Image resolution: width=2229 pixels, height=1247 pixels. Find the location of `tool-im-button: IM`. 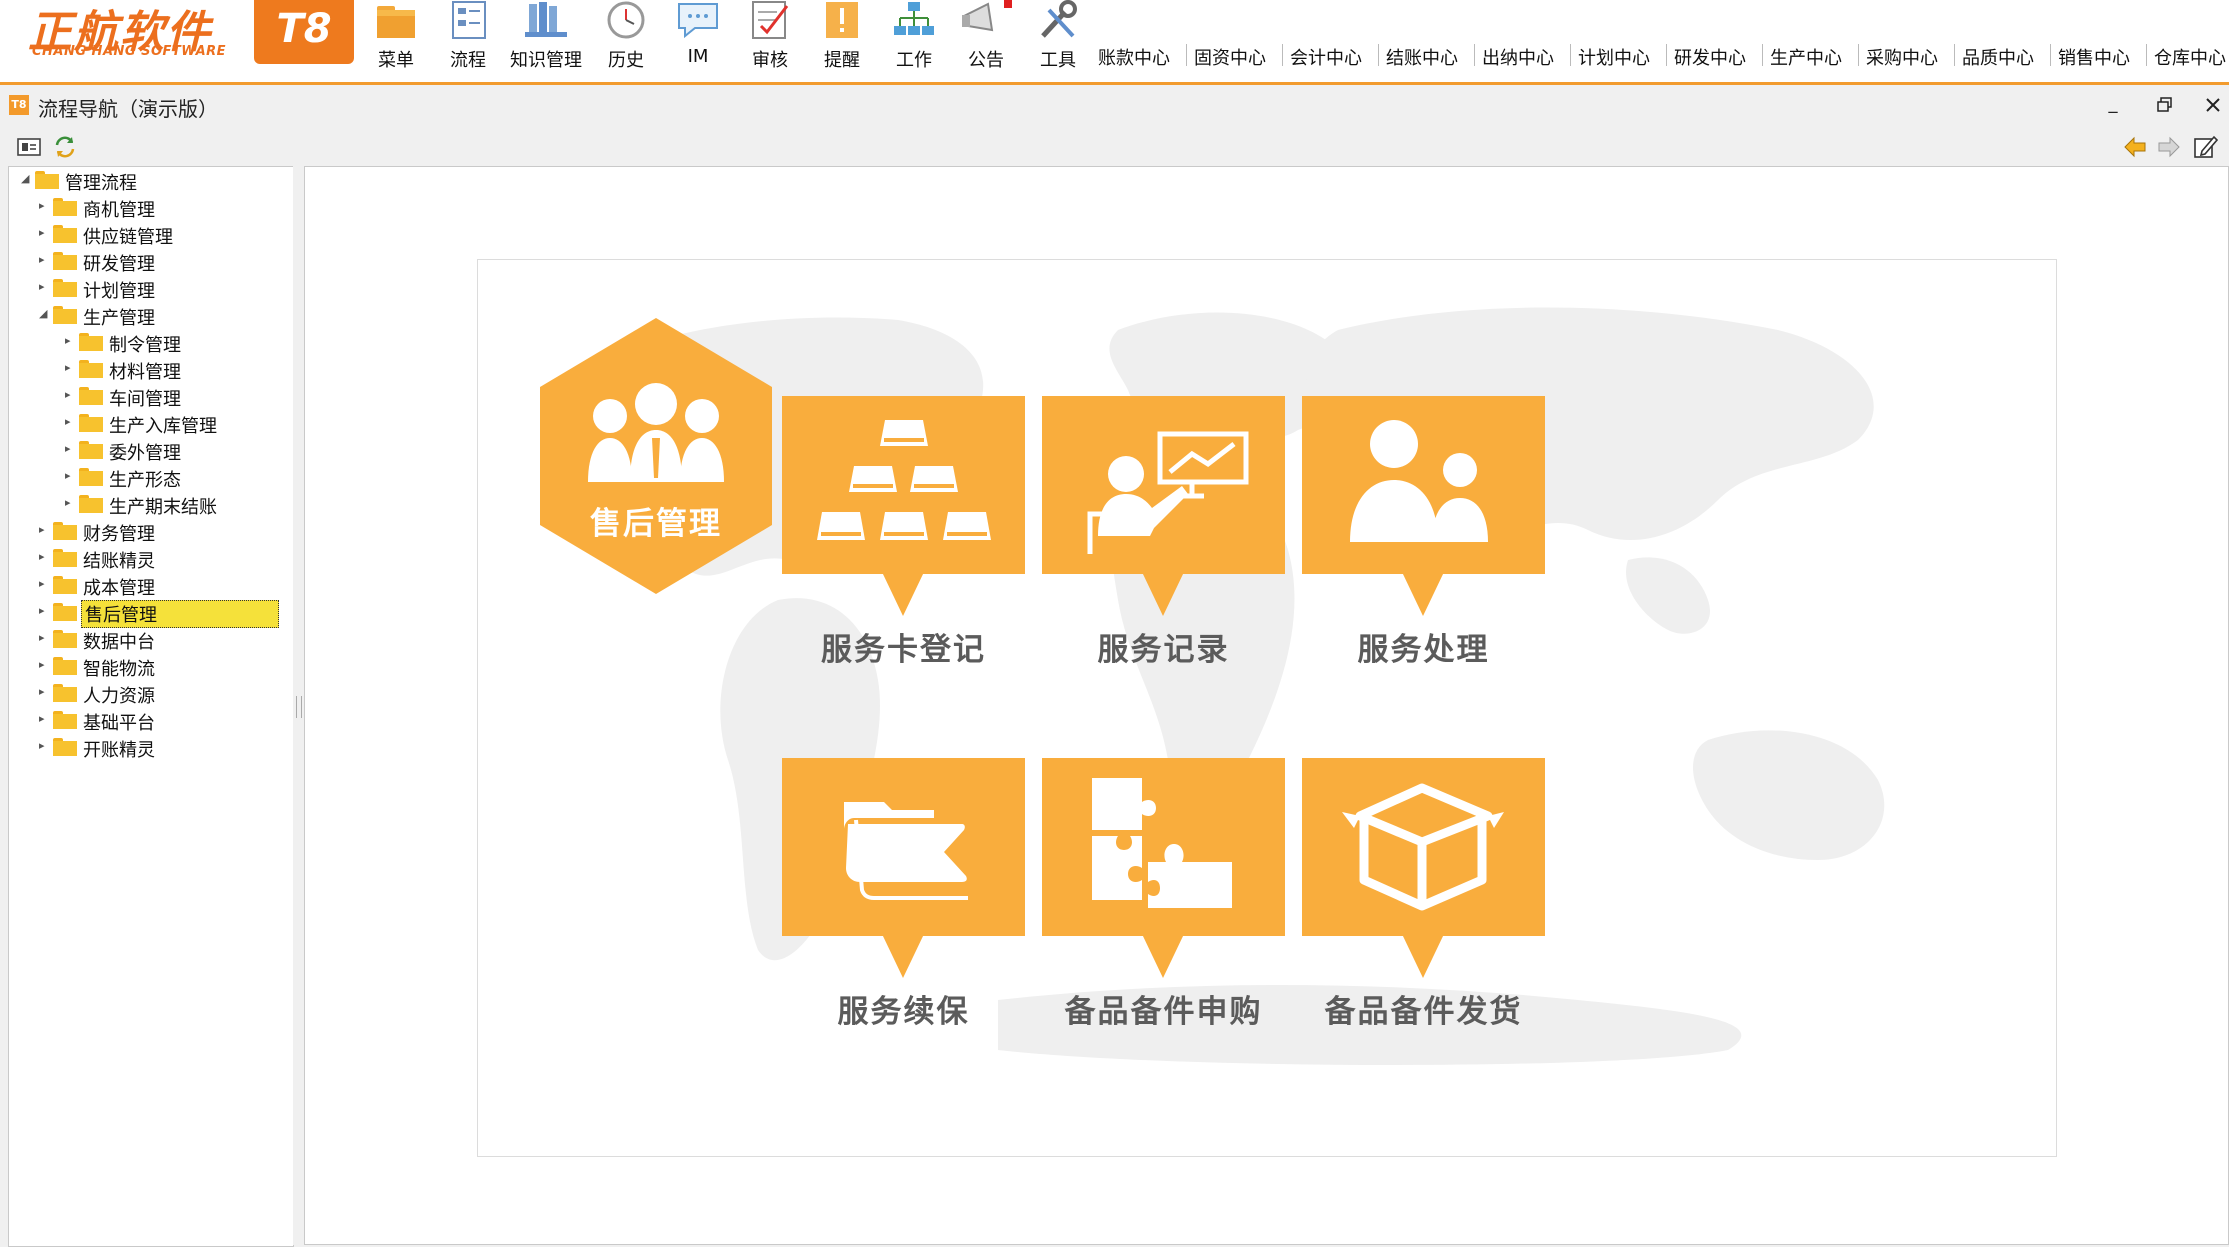

tool-im-button: IM is located at coordinates (698, 39).